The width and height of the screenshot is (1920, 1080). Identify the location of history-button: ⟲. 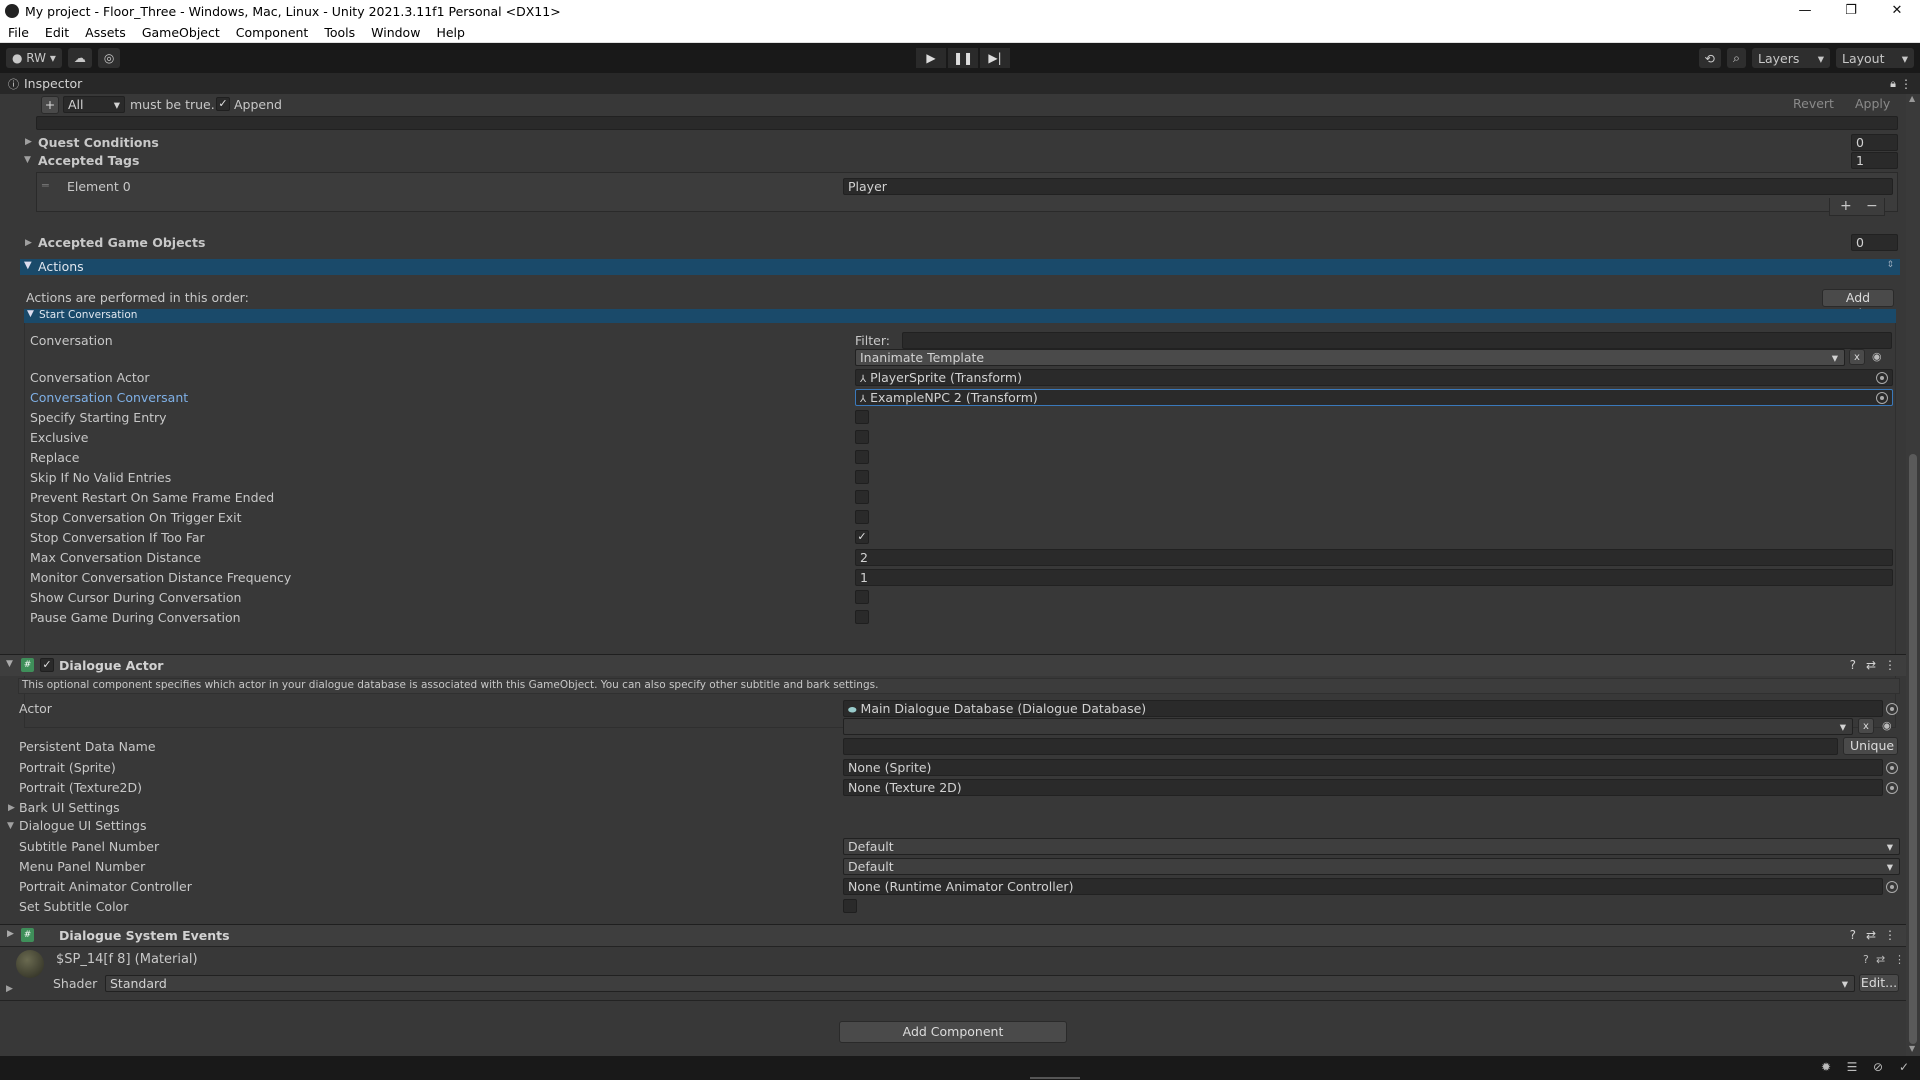
(1709, 58).